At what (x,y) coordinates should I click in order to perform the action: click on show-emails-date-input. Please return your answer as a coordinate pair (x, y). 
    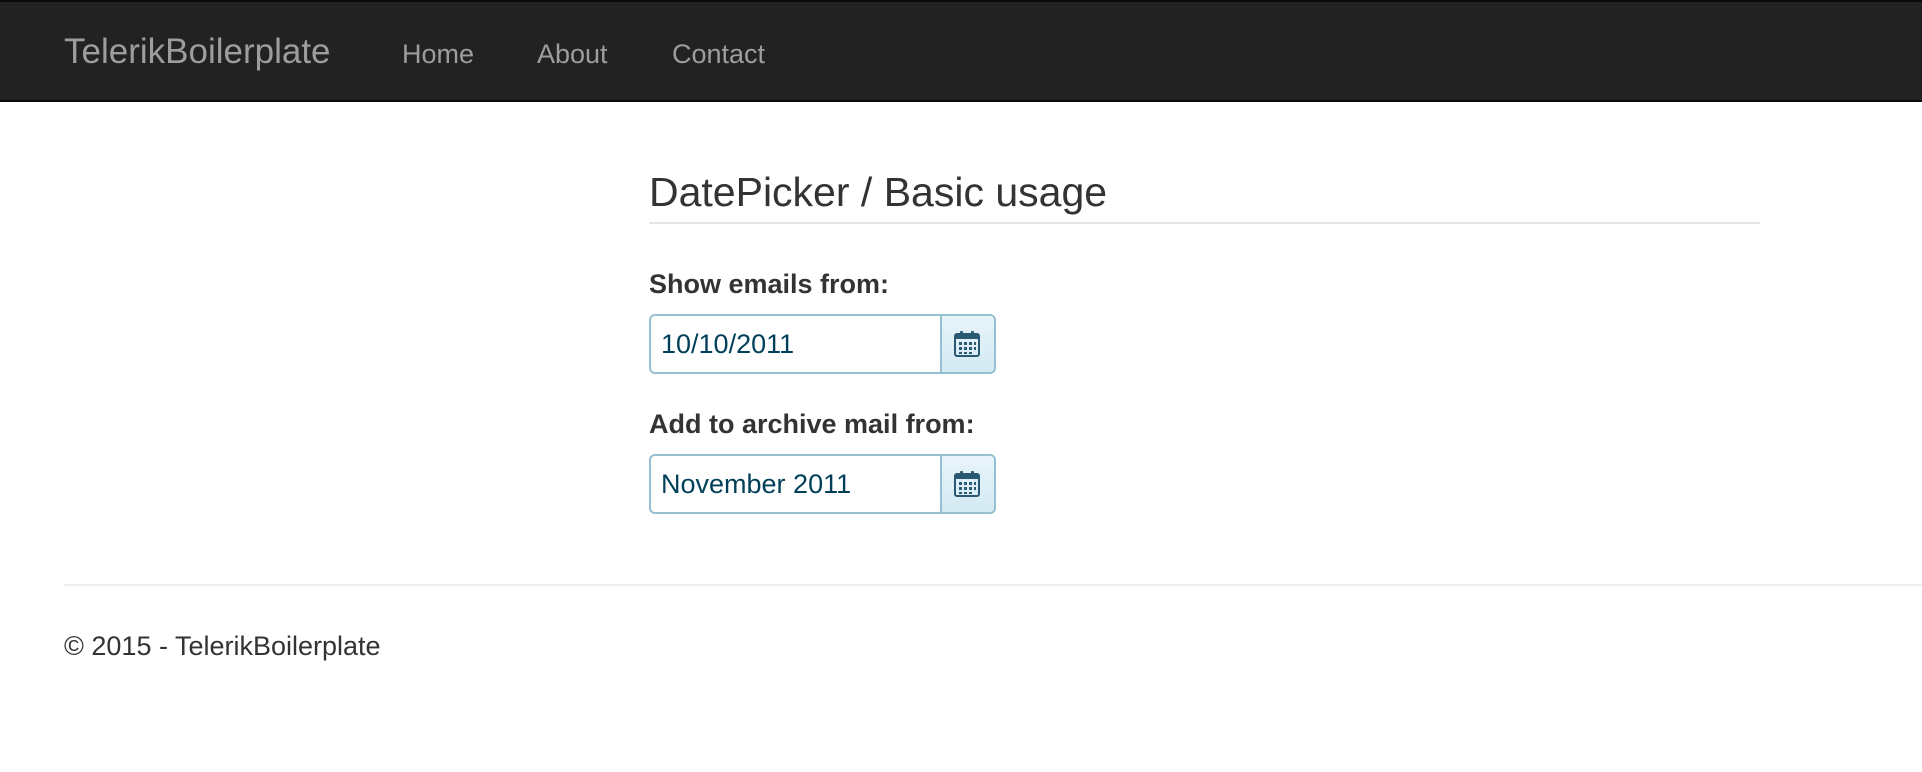
    Looking at the image, I should click on (796, 344).